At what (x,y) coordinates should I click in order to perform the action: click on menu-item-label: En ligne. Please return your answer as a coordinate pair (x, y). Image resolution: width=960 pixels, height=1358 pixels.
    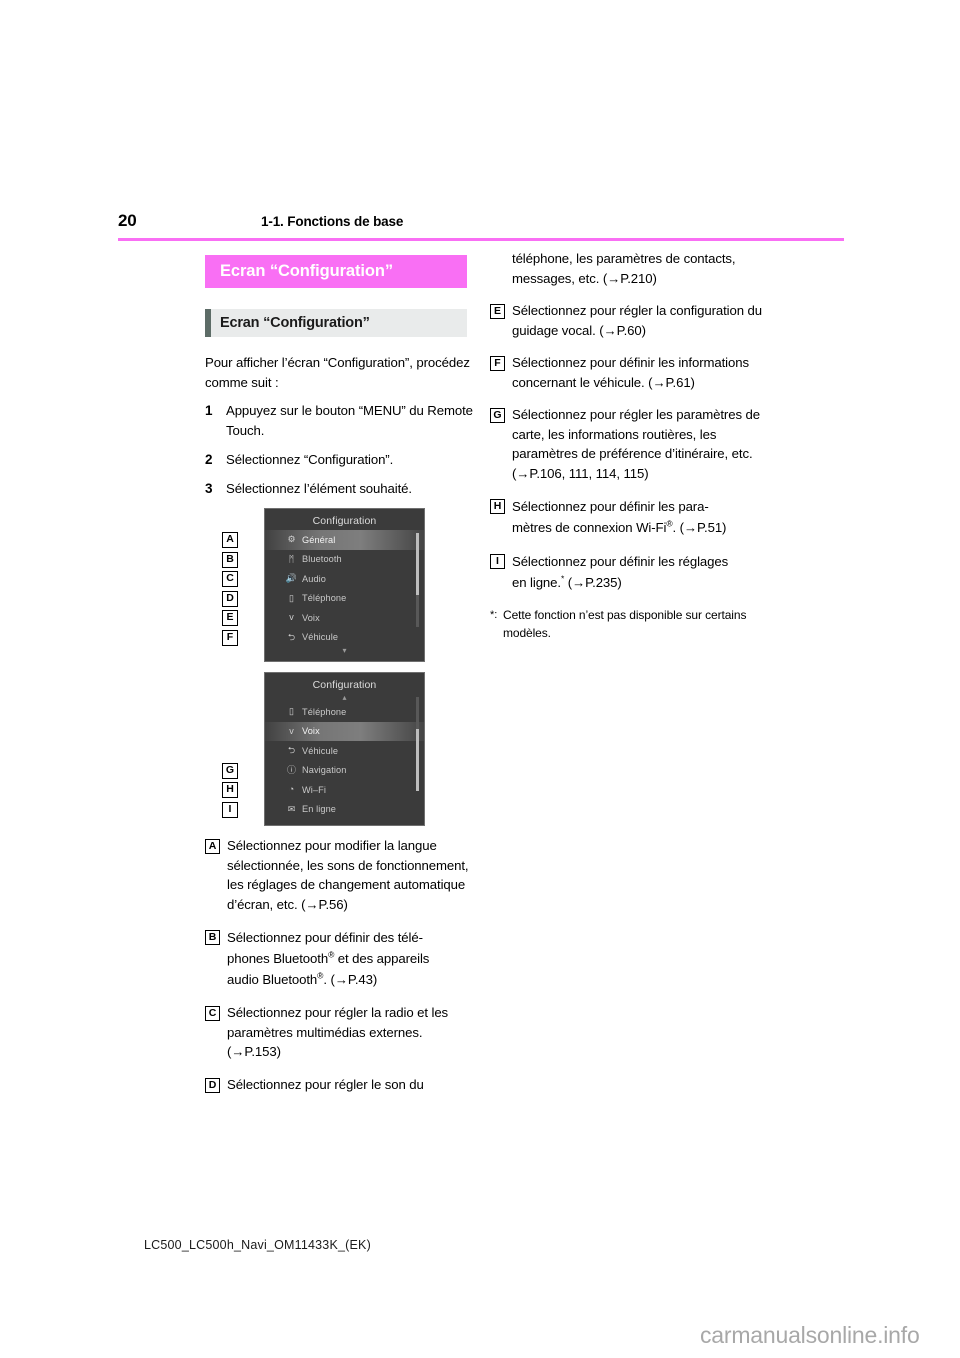
    Looking at the image, I should click on (319, 809).